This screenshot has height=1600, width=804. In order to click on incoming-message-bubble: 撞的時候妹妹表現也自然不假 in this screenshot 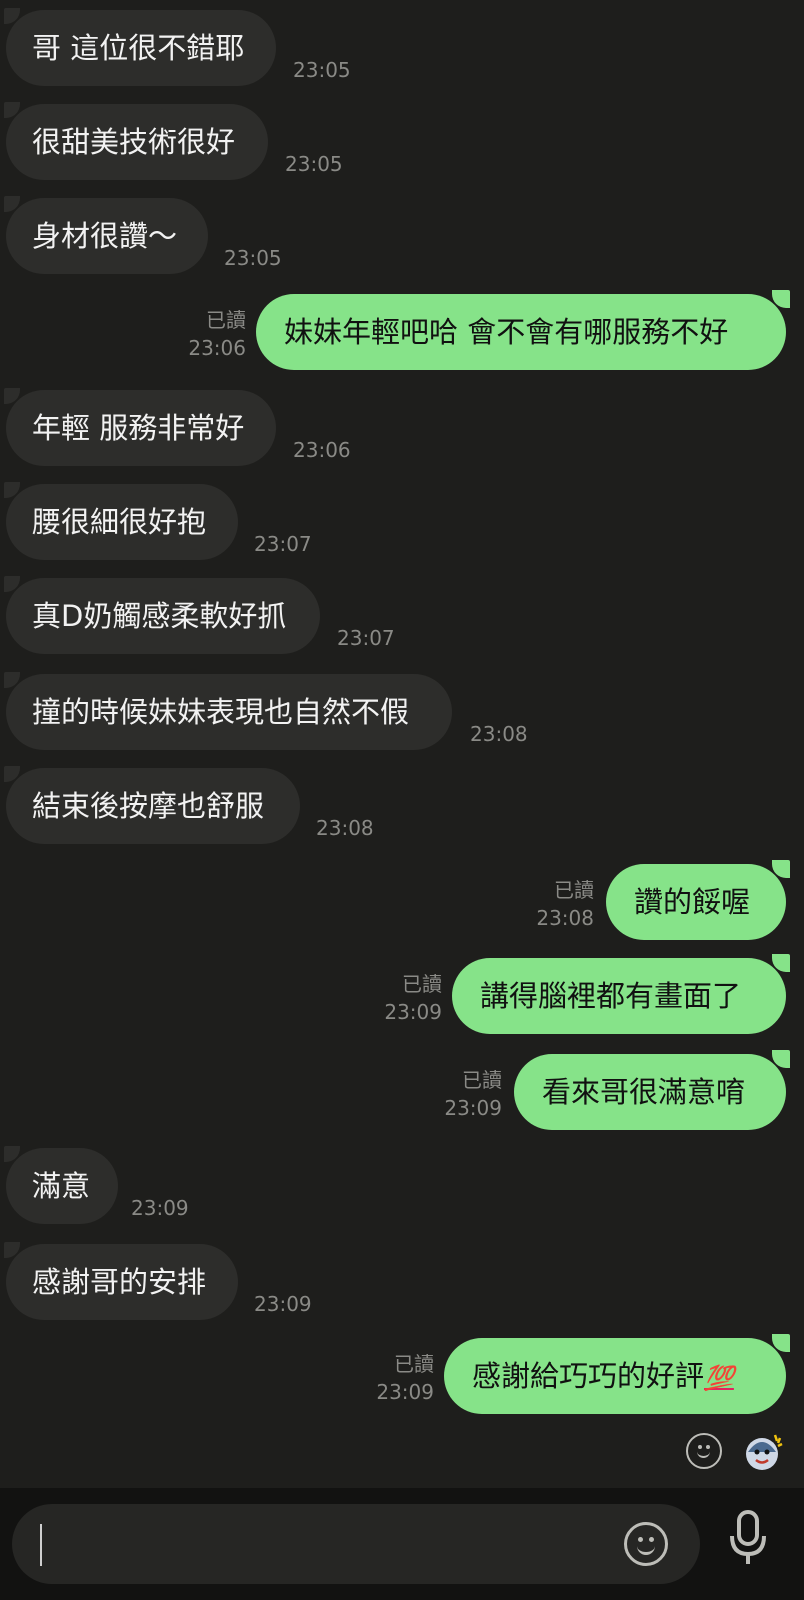, I will do `click(228, 711)`.